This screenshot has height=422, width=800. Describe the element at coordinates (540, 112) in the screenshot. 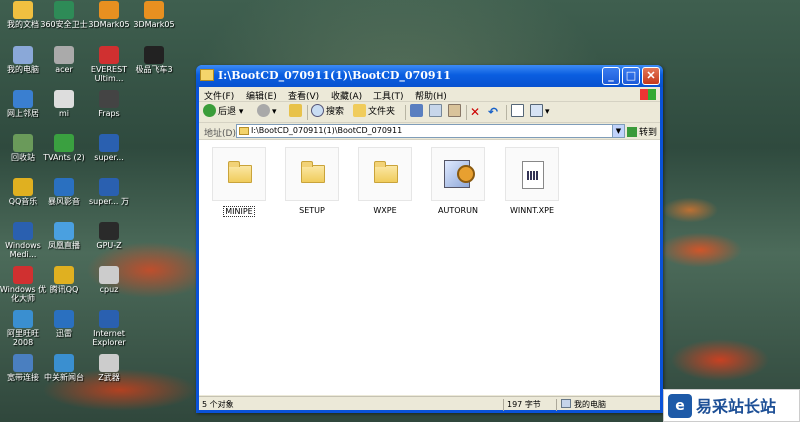

I see `views-button: ▾` at that location.